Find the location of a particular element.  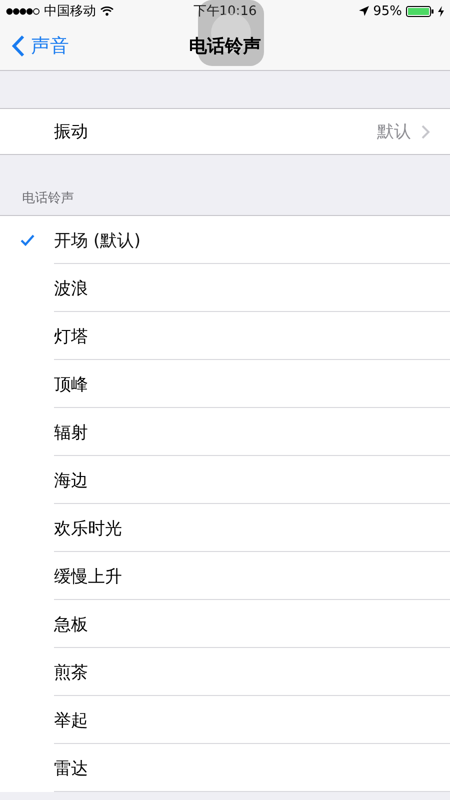

charging-icon is located at coordinates (441, 11).